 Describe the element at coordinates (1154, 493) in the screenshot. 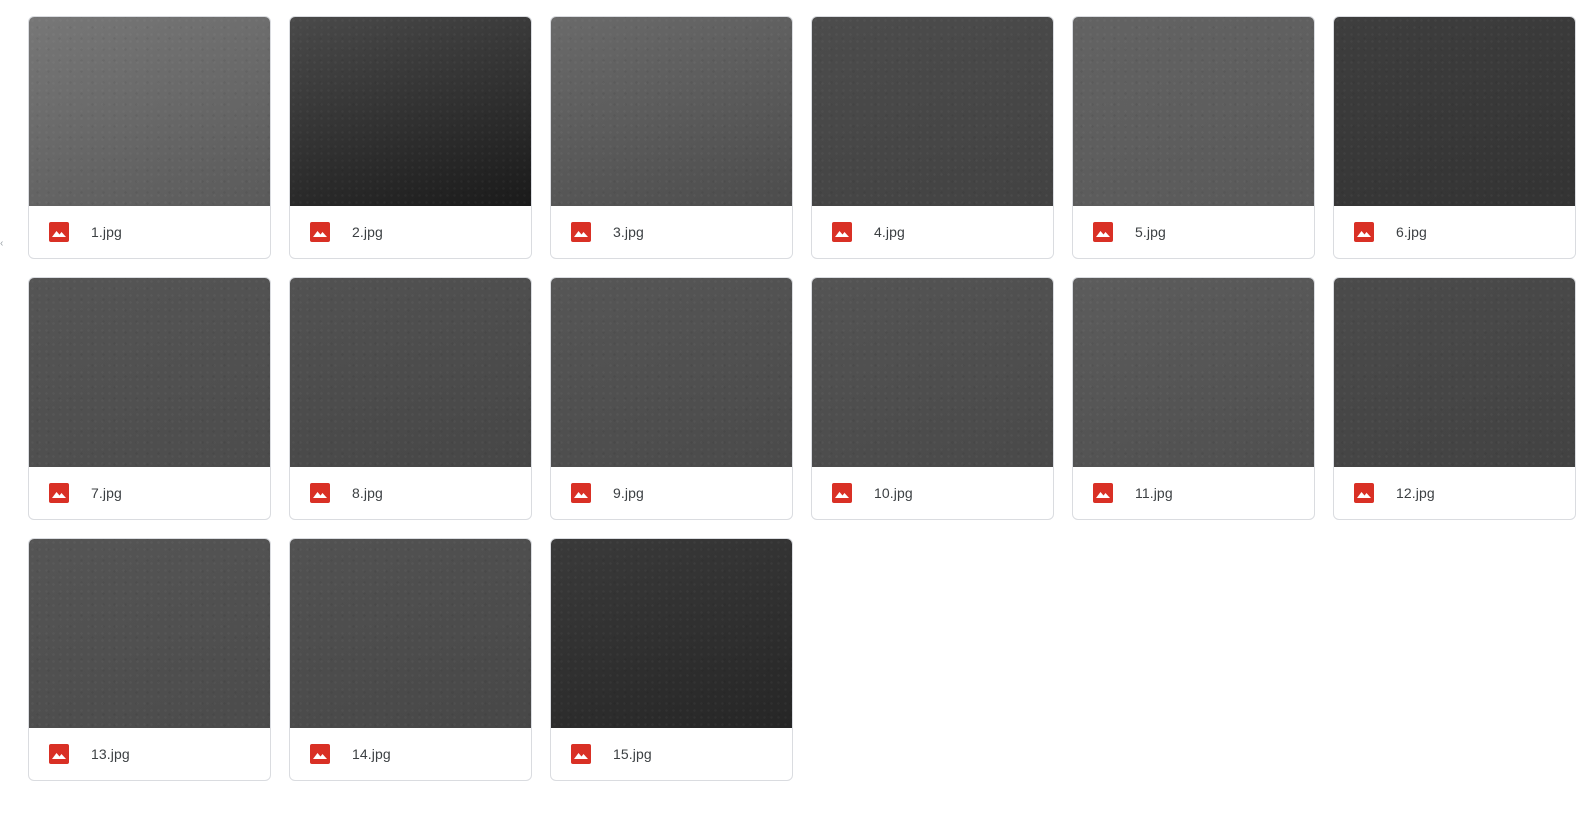

I see `file-name: 11.jpg` at that location.